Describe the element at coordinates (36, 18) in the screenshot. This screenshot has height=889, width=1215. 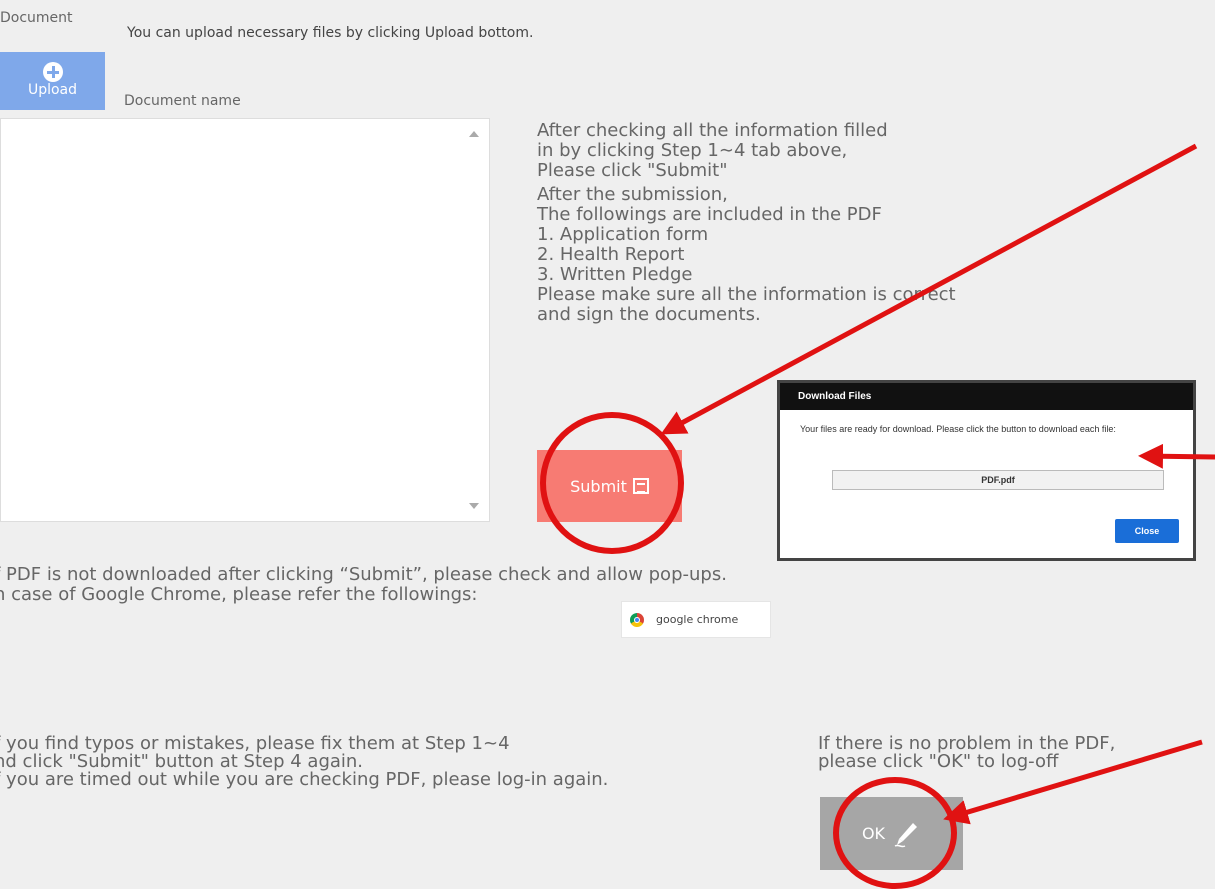
I see `document-section-label: Document` at that location.